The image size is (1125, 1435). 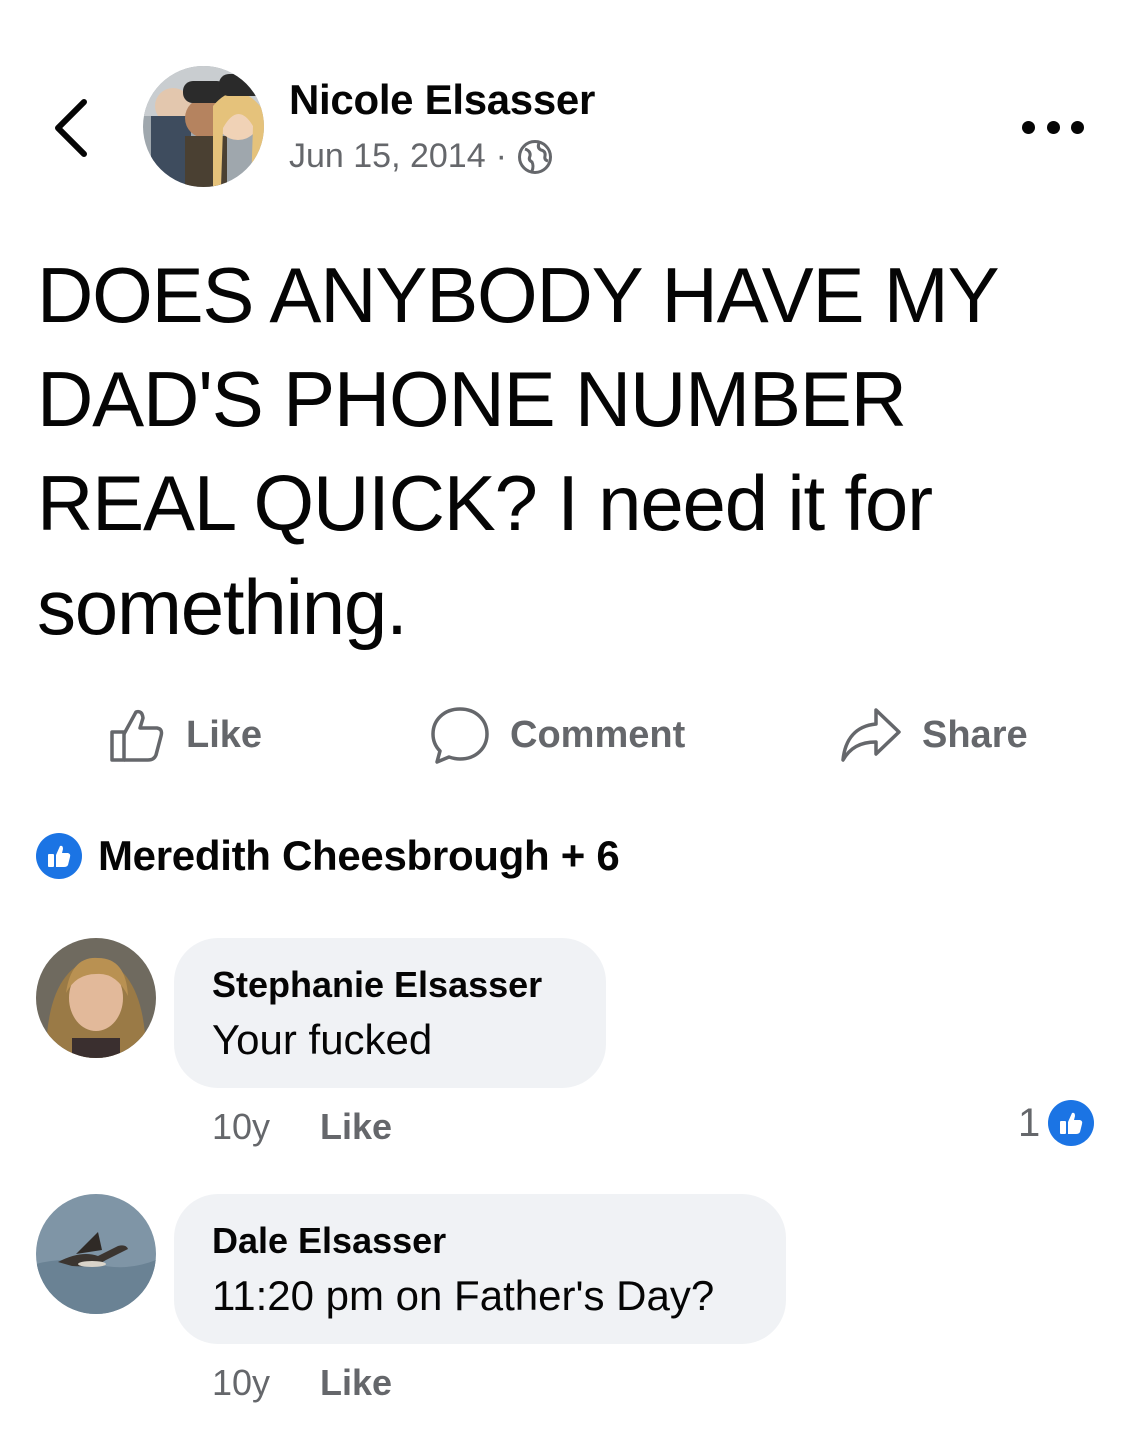 What do you see at coordinates (480, 1241) in the screenshot?
I see `commenter-name: Dale Elsasser` at bounding box center [480, 1241].